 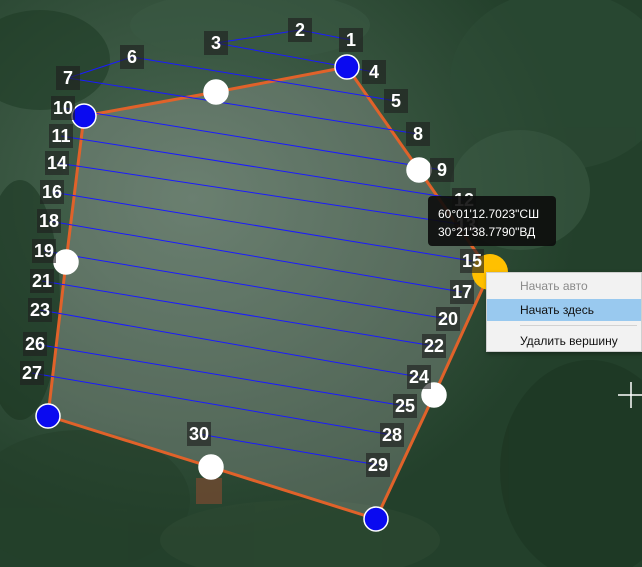 I want to click on start-here-menu-item: Начать здесь, so click(x=564, y=310).